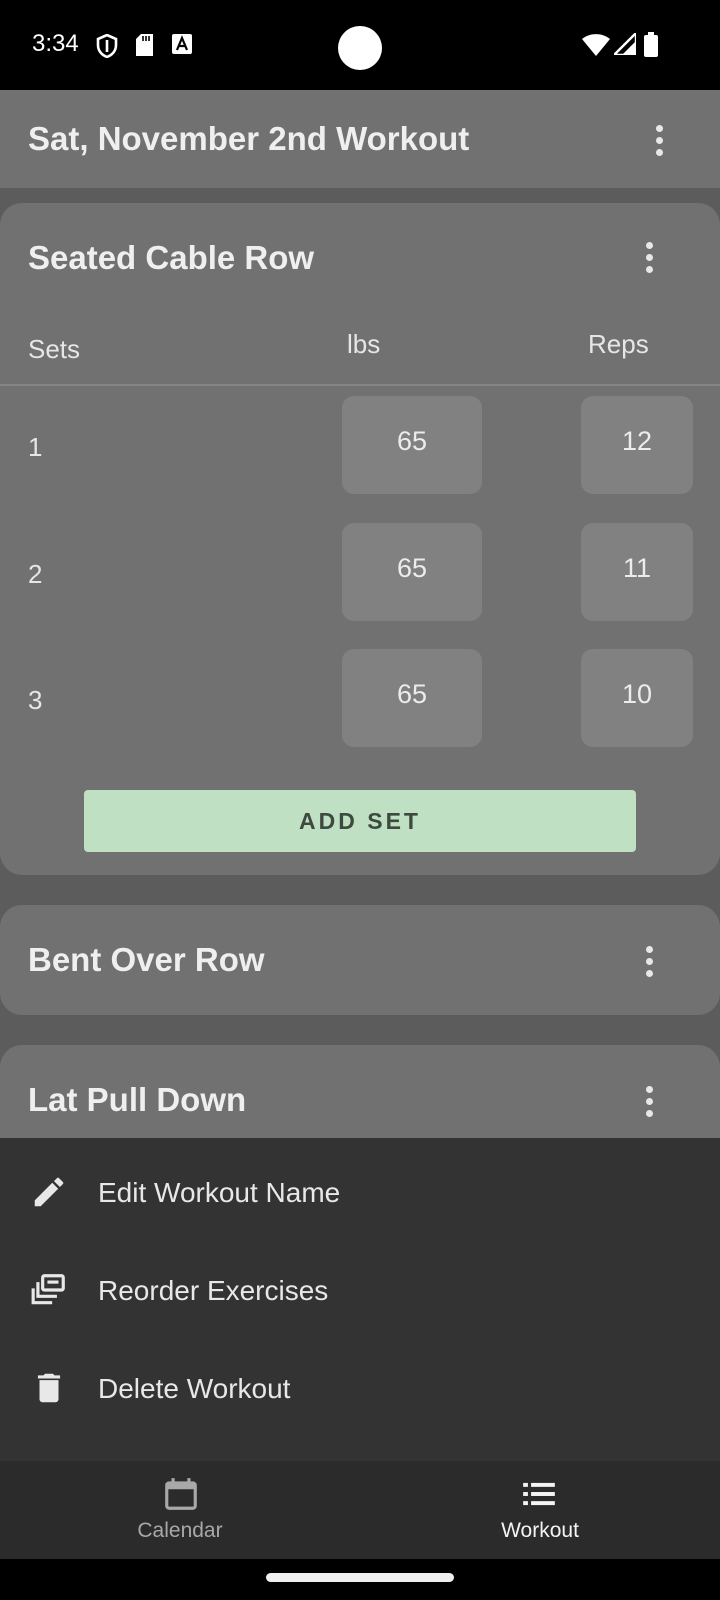 This screenshot has width=720, height=1600. Describe the element at coordinates (596, 45) in the screenshot. I see `wifi-icon` at that location.